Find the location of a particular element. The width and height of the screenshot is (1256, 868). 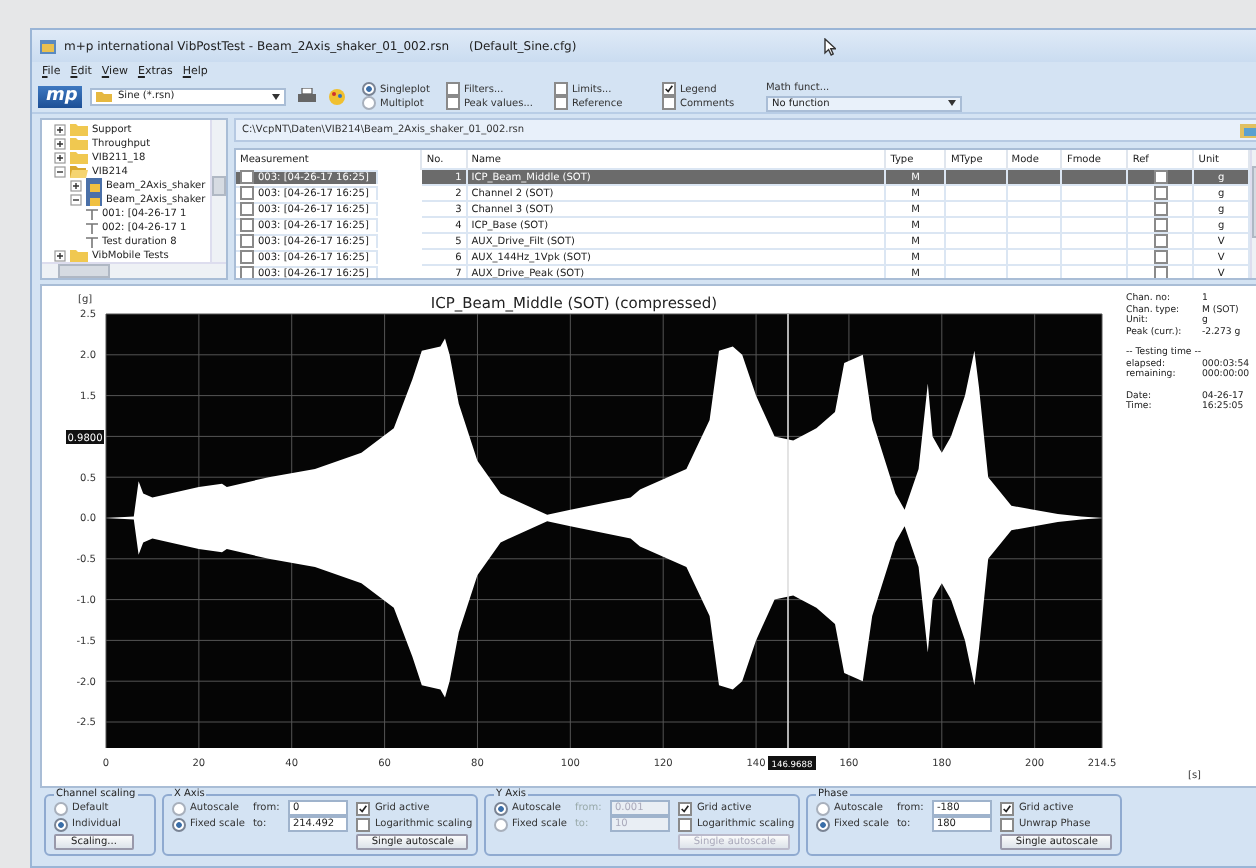

app-icon is located at coordinates (48, 46).